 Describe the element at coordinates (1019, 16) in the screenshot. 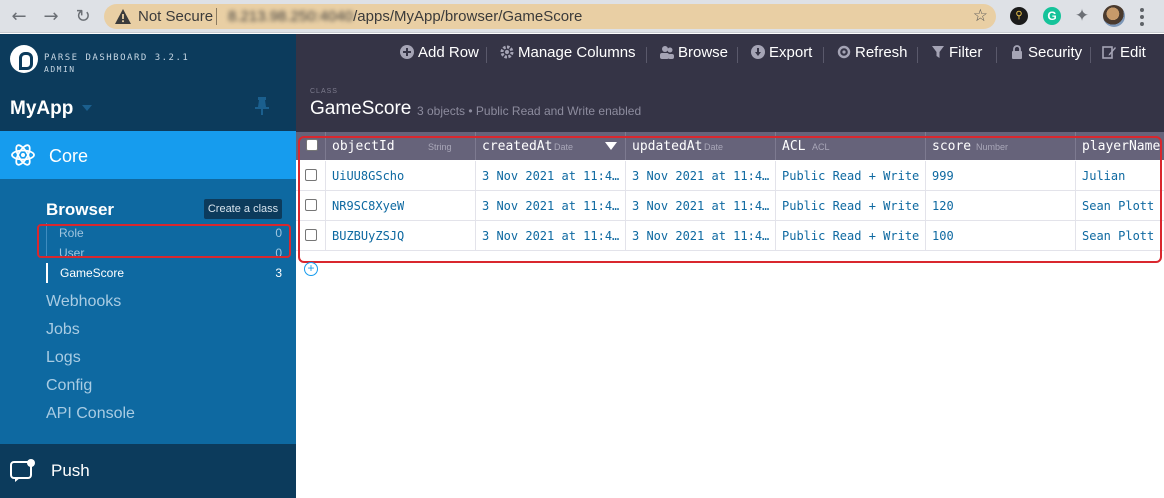

I see `key-extension-icon: ⚲` at that location.